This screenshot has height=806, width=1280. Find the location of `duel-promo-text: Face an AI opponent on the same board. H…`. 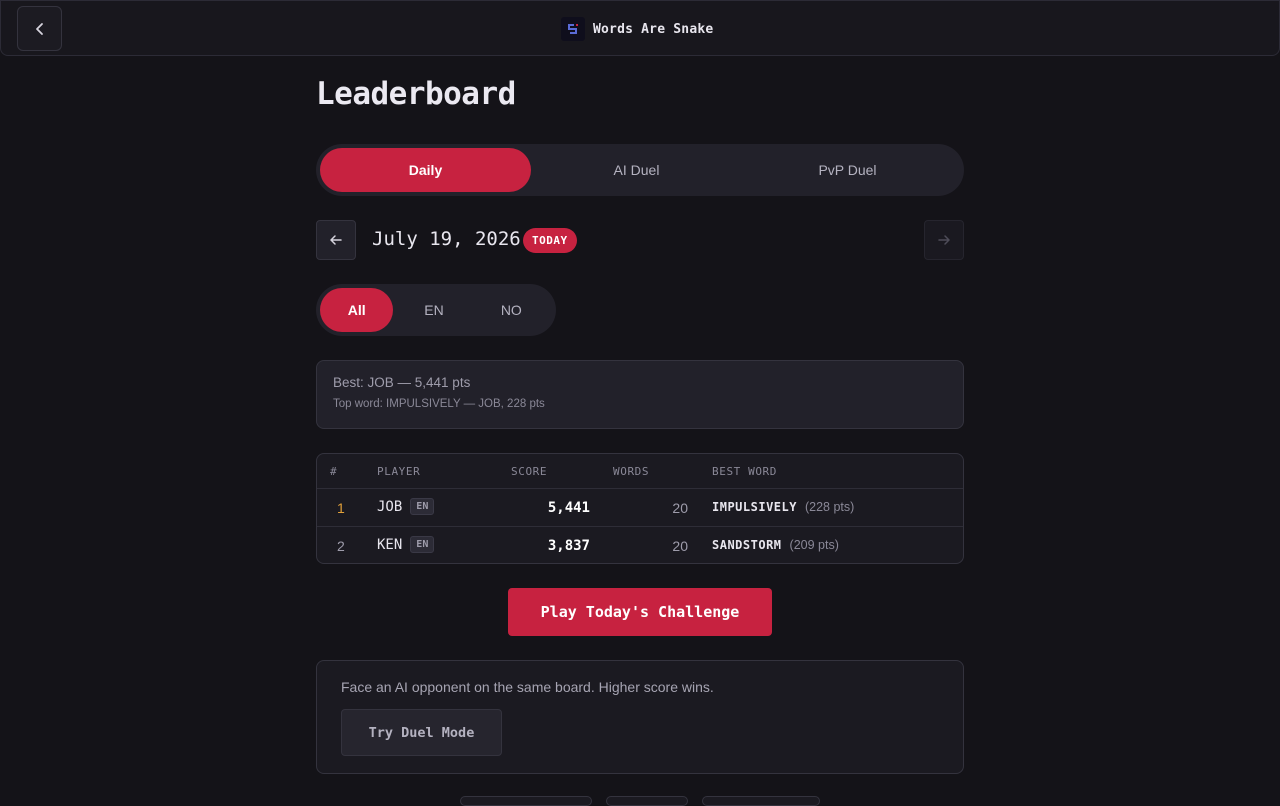

duel-promo-text: Face an AI opponent on the same board. H… is located at coordinates (527, 687).